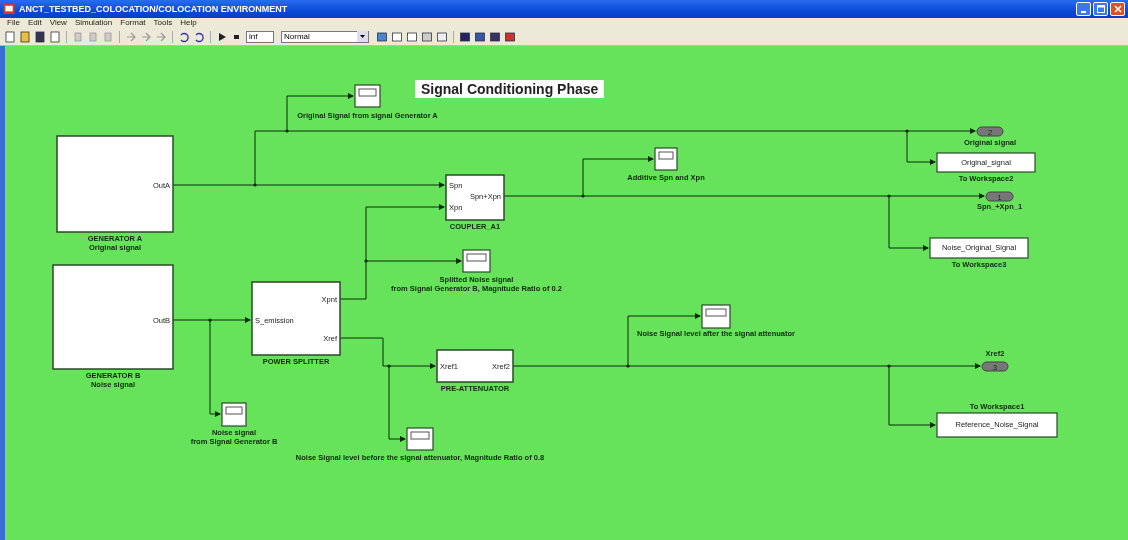  What do you see at coordinates (412, 36) in the screenshot?
I see `document-icon` at bounding box center [412, 36].